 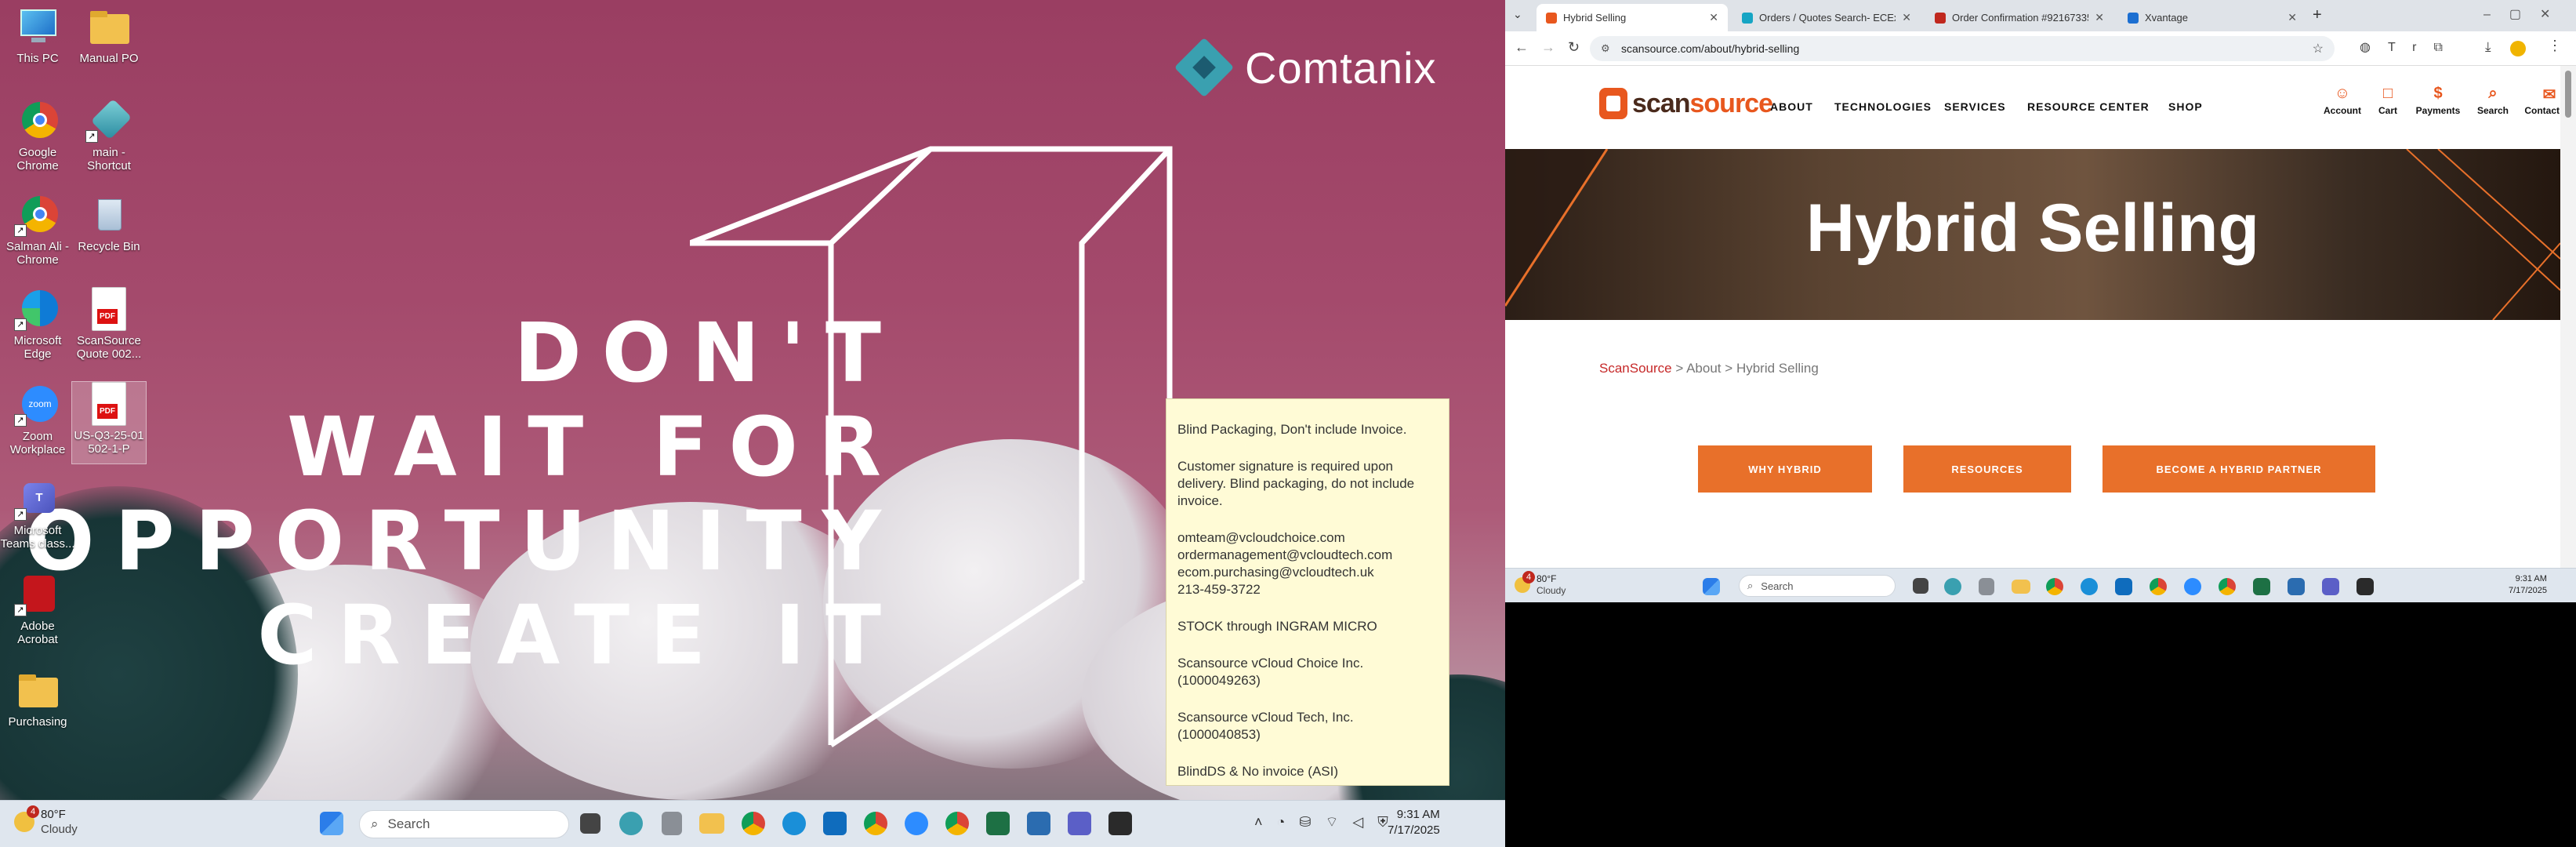 What do you see at coordinates (2493, 93) in the screenshot?
I see `search-icon: ⌕` at bounding box center [2493, 93].